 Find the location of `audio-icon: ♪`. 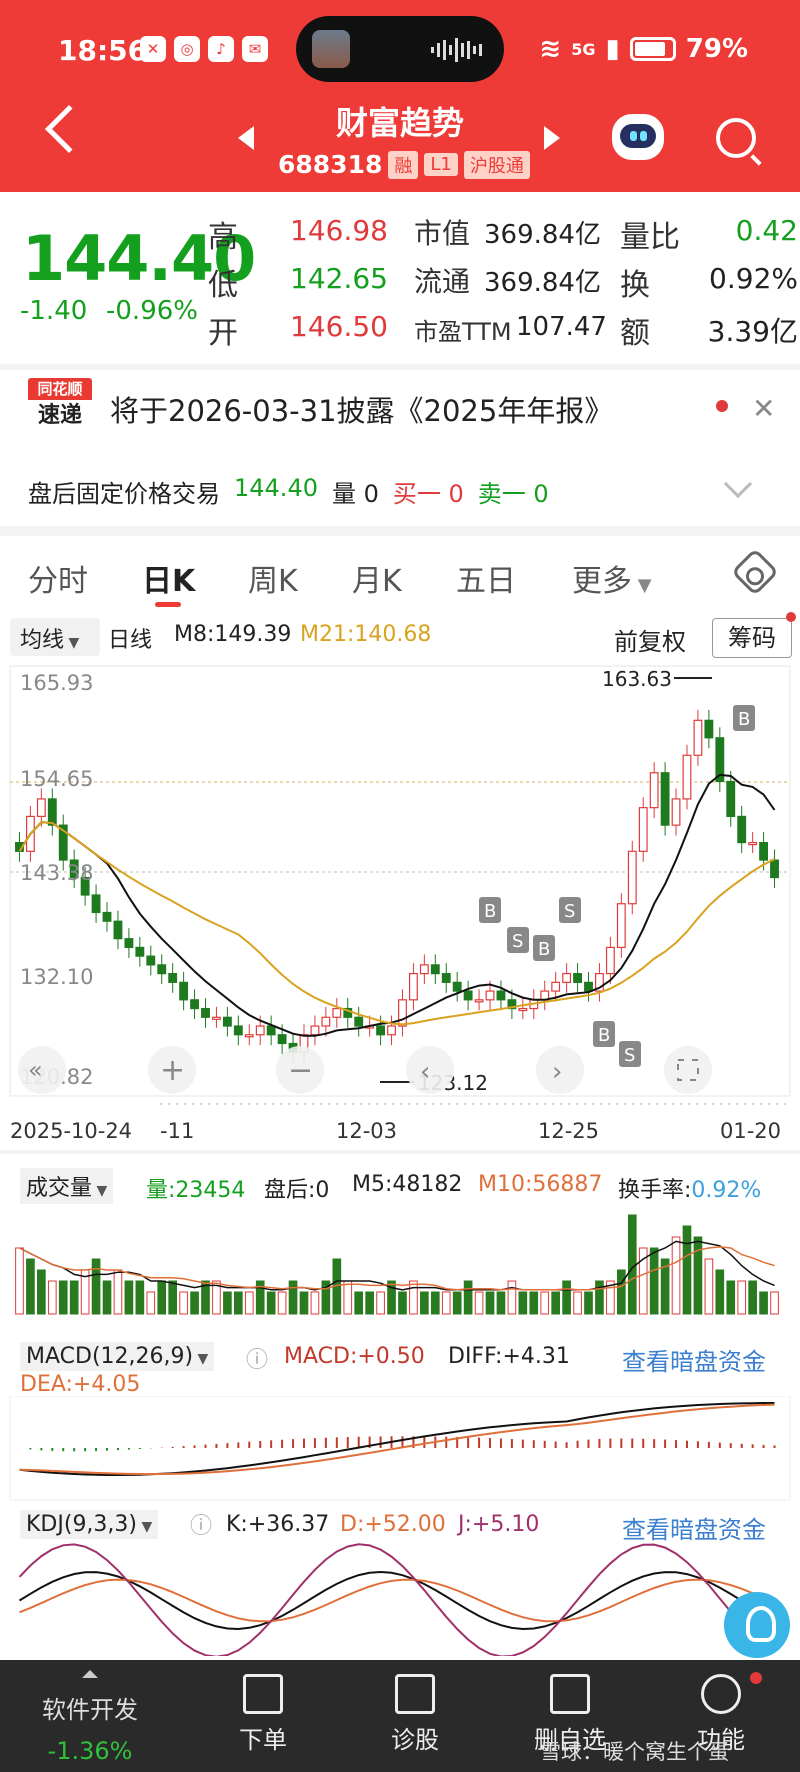

audio-icon: ♪ is located at coordinates (221, 49).